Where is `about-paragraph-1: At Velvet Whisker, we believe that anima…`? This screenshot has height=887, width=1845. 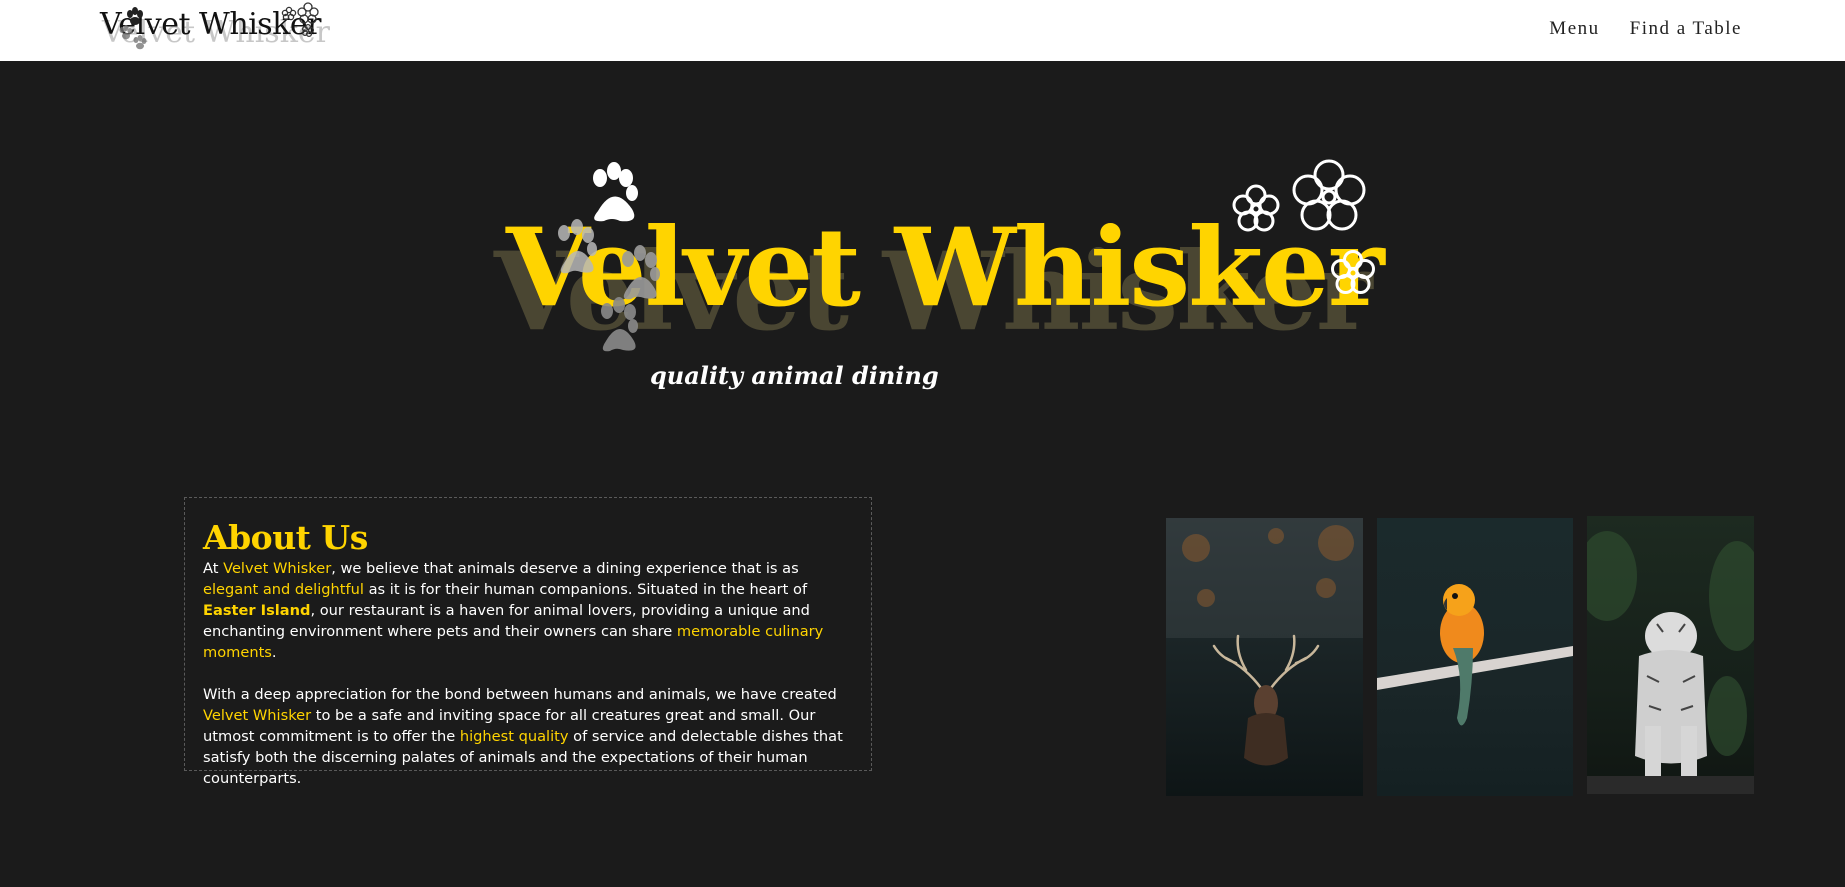
about-paragraph-1: At Velvet Whisker, we believe that anima… is located at coordinates (528, 610).